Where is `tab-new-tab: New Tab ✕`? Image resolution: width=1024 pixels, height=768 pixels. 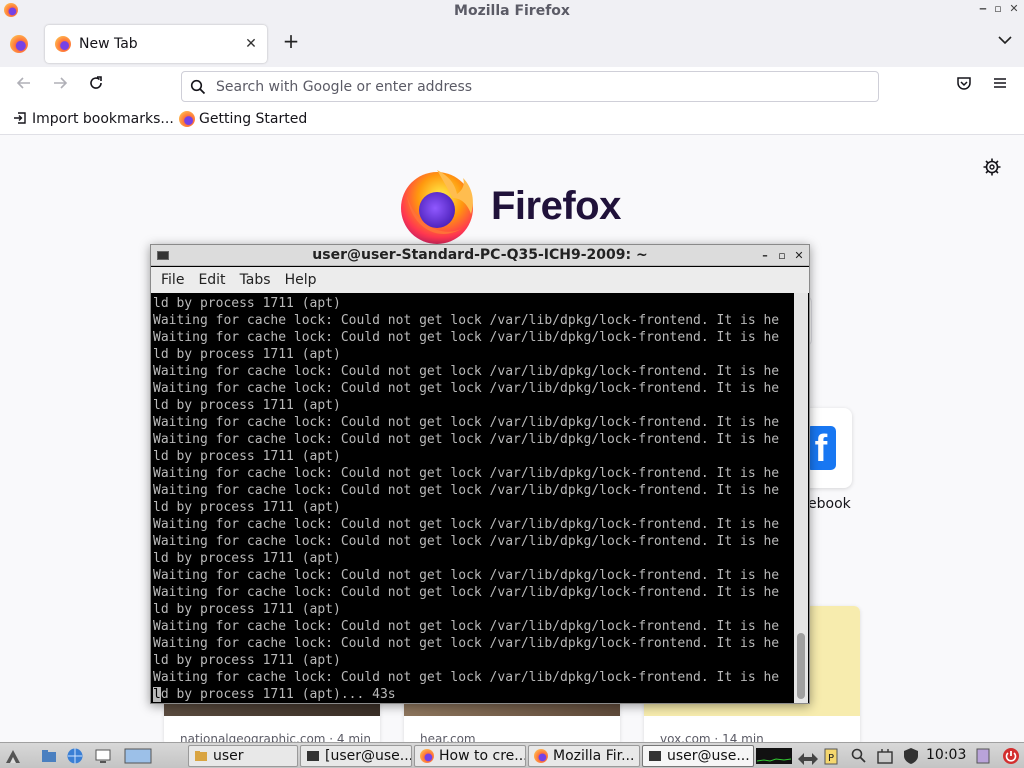
tab-new-tab: New Tab ✕ is located at coordinates (156, 44).